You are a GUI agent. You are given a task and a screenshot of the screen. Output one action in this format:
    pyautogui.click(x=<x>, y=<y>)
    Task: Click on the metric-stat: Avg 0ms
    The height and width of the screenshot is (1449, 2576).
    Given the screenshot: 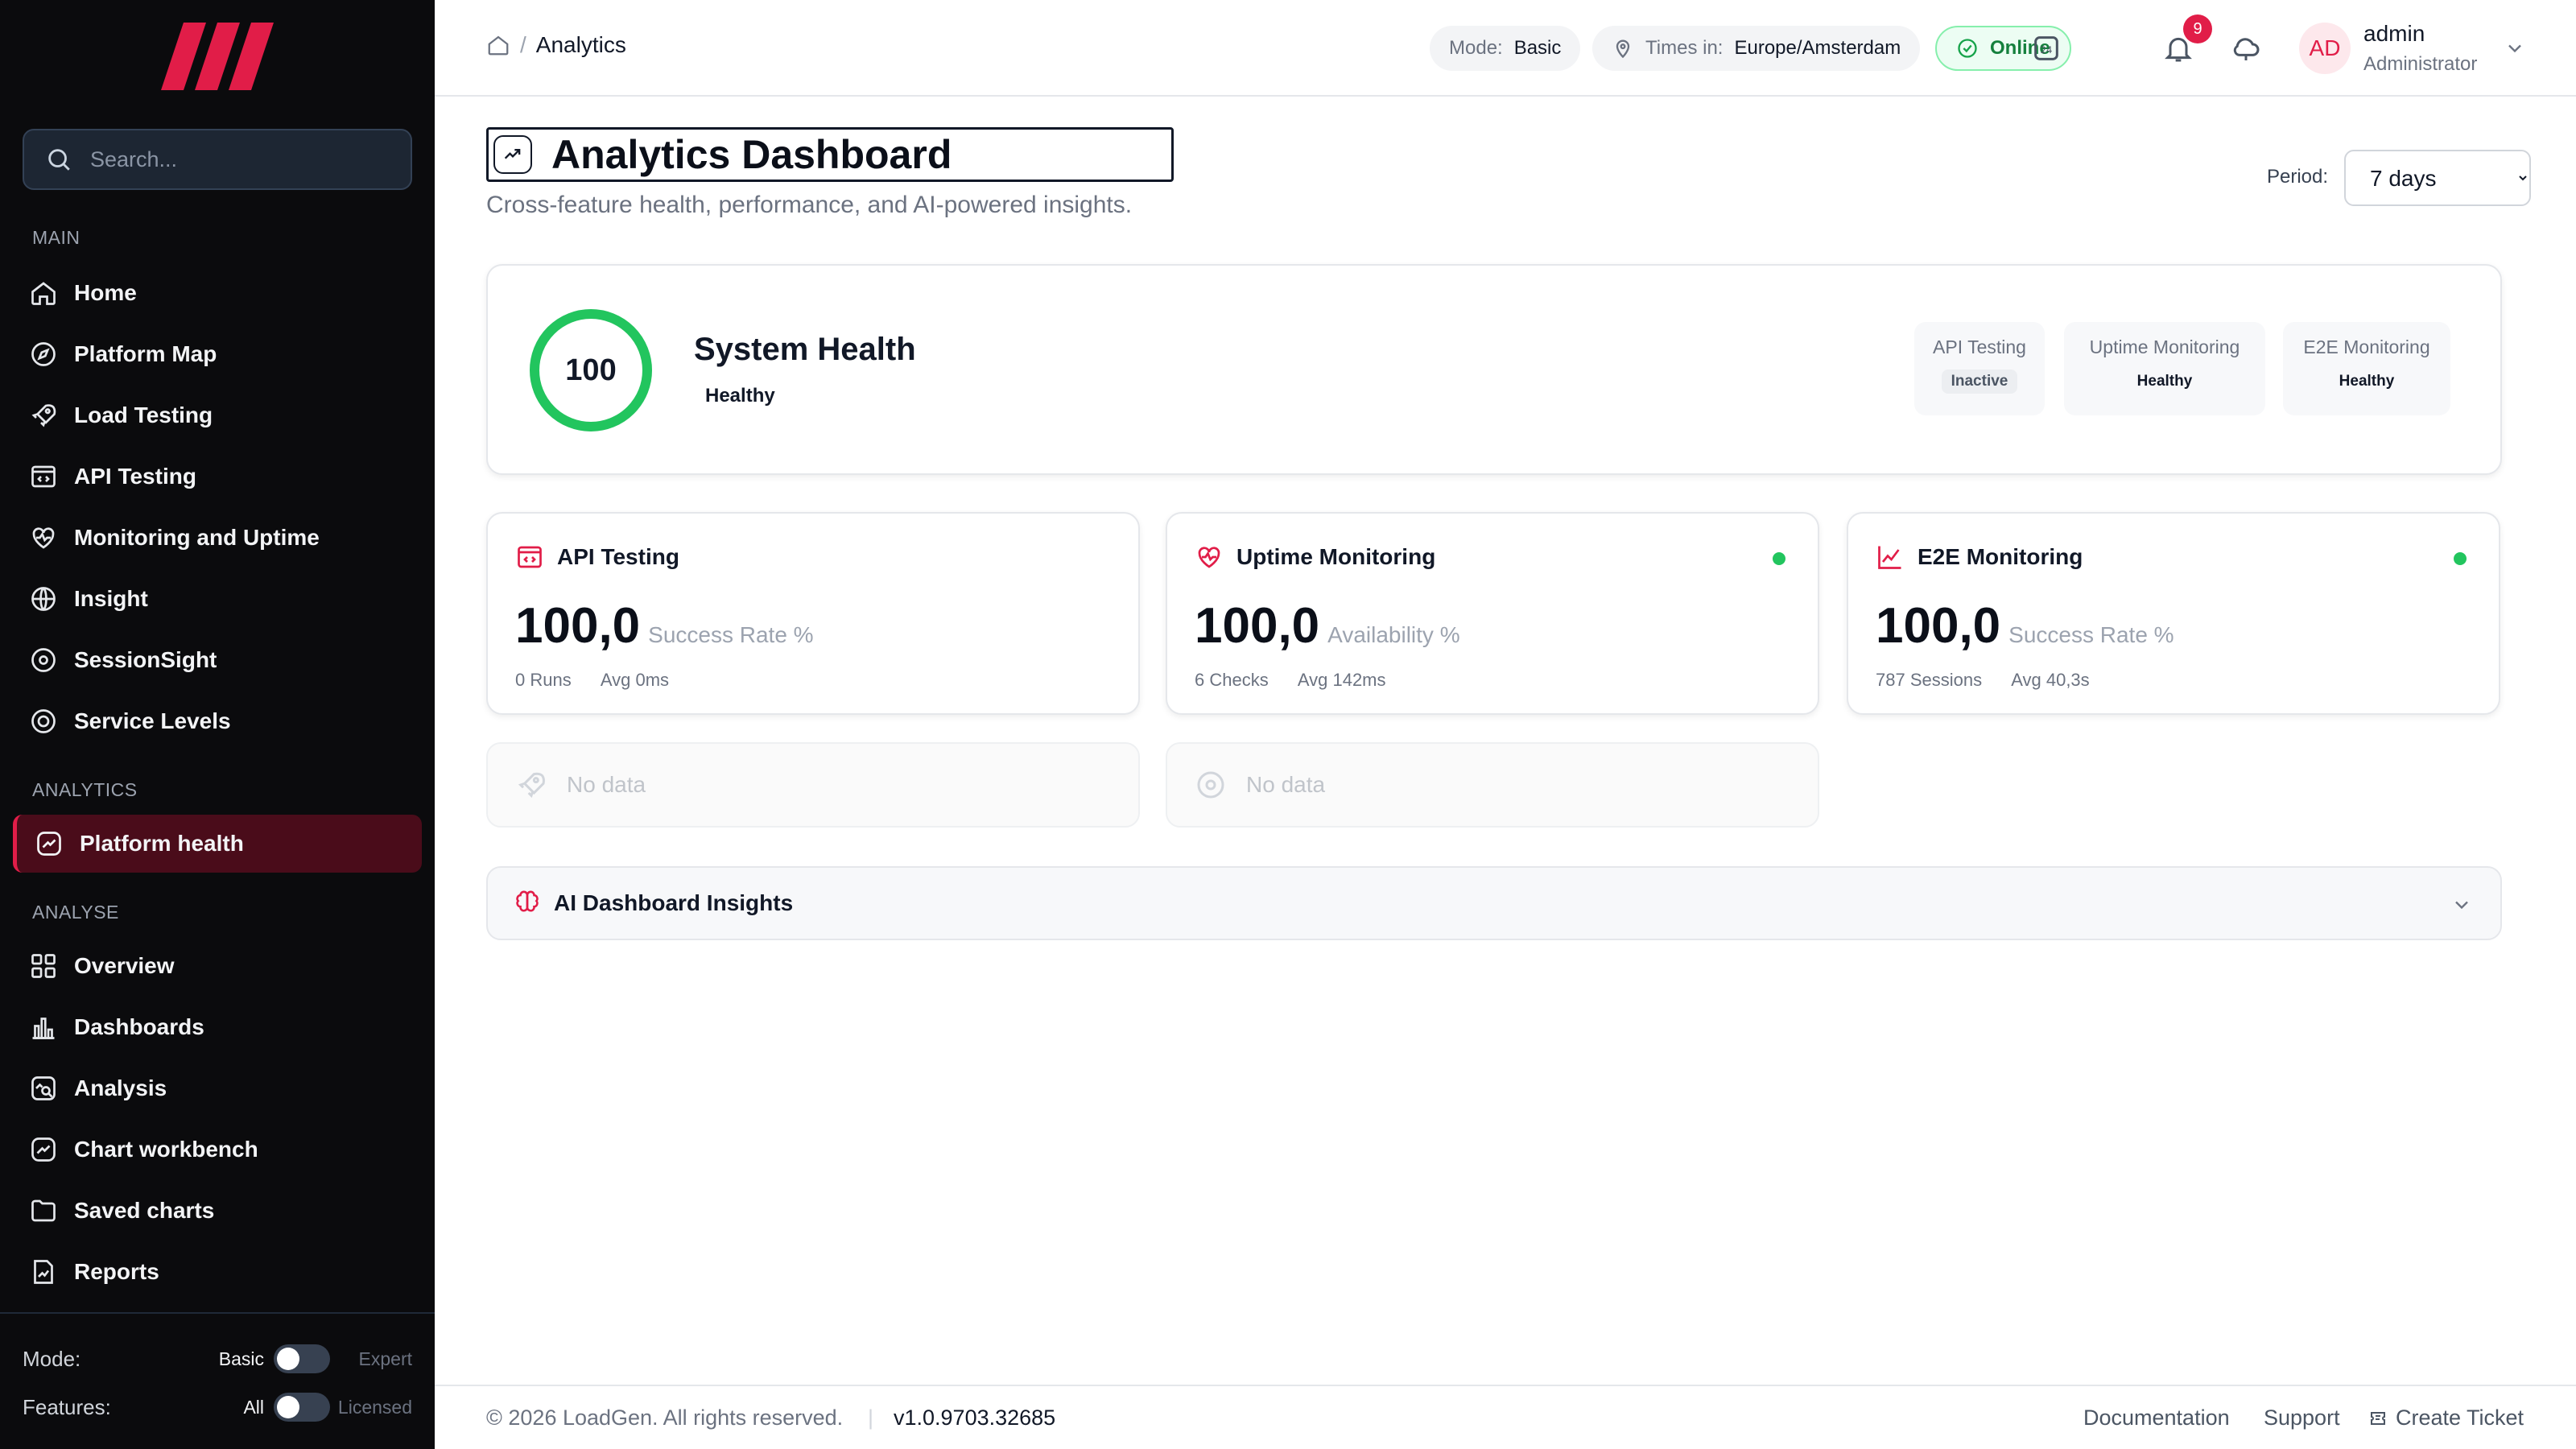 What is the action you would take?
    pyautogui.click(x=635, y=680)
    